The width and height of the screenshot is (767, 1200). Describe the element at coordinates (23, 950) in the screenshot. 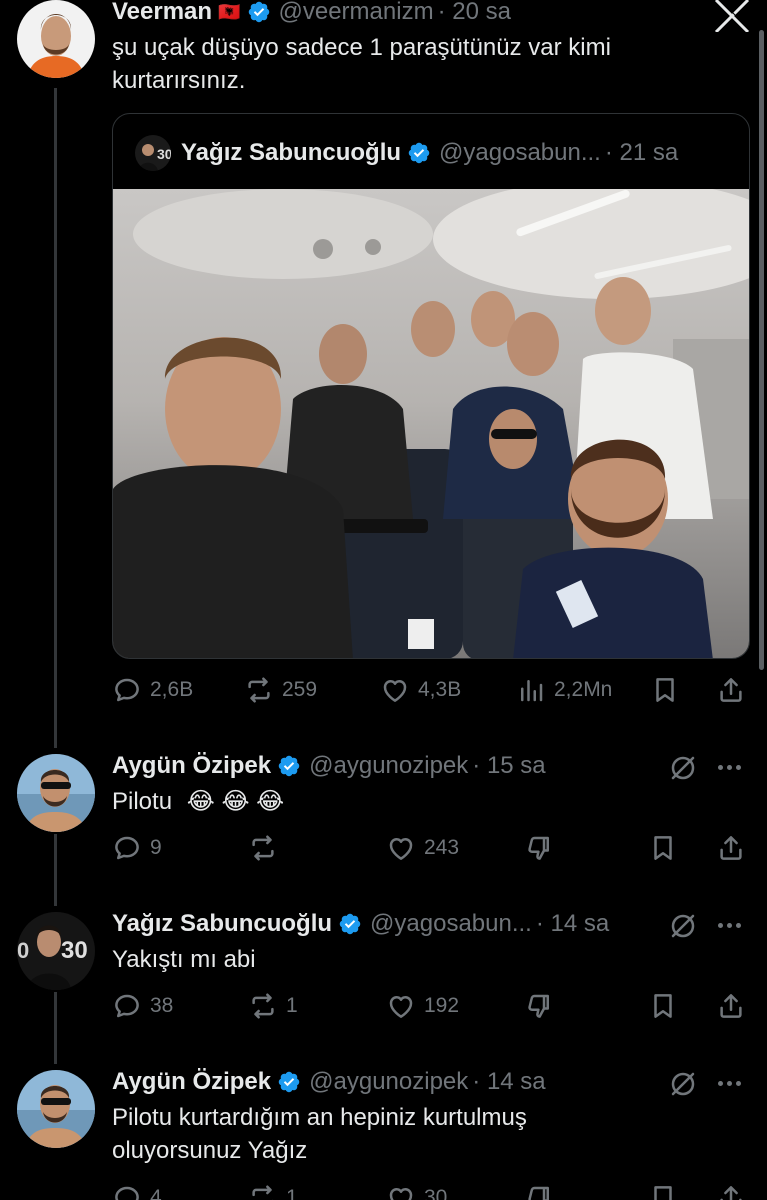

I see `svg-text: 0` at that location.